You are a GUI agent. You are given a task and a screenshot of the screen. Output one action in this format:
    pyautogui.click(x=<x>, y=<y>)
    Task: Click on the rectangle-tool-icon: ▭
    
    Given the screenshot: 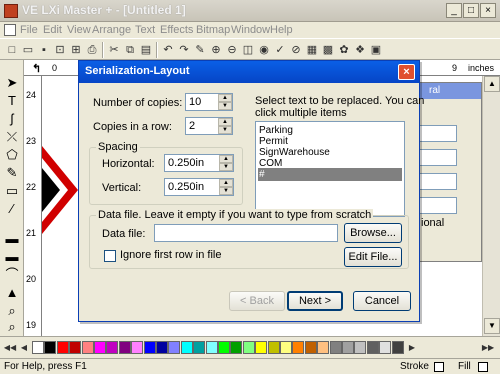 What is the action you would take?
    pyautogui.click(x=12, y=191)
    